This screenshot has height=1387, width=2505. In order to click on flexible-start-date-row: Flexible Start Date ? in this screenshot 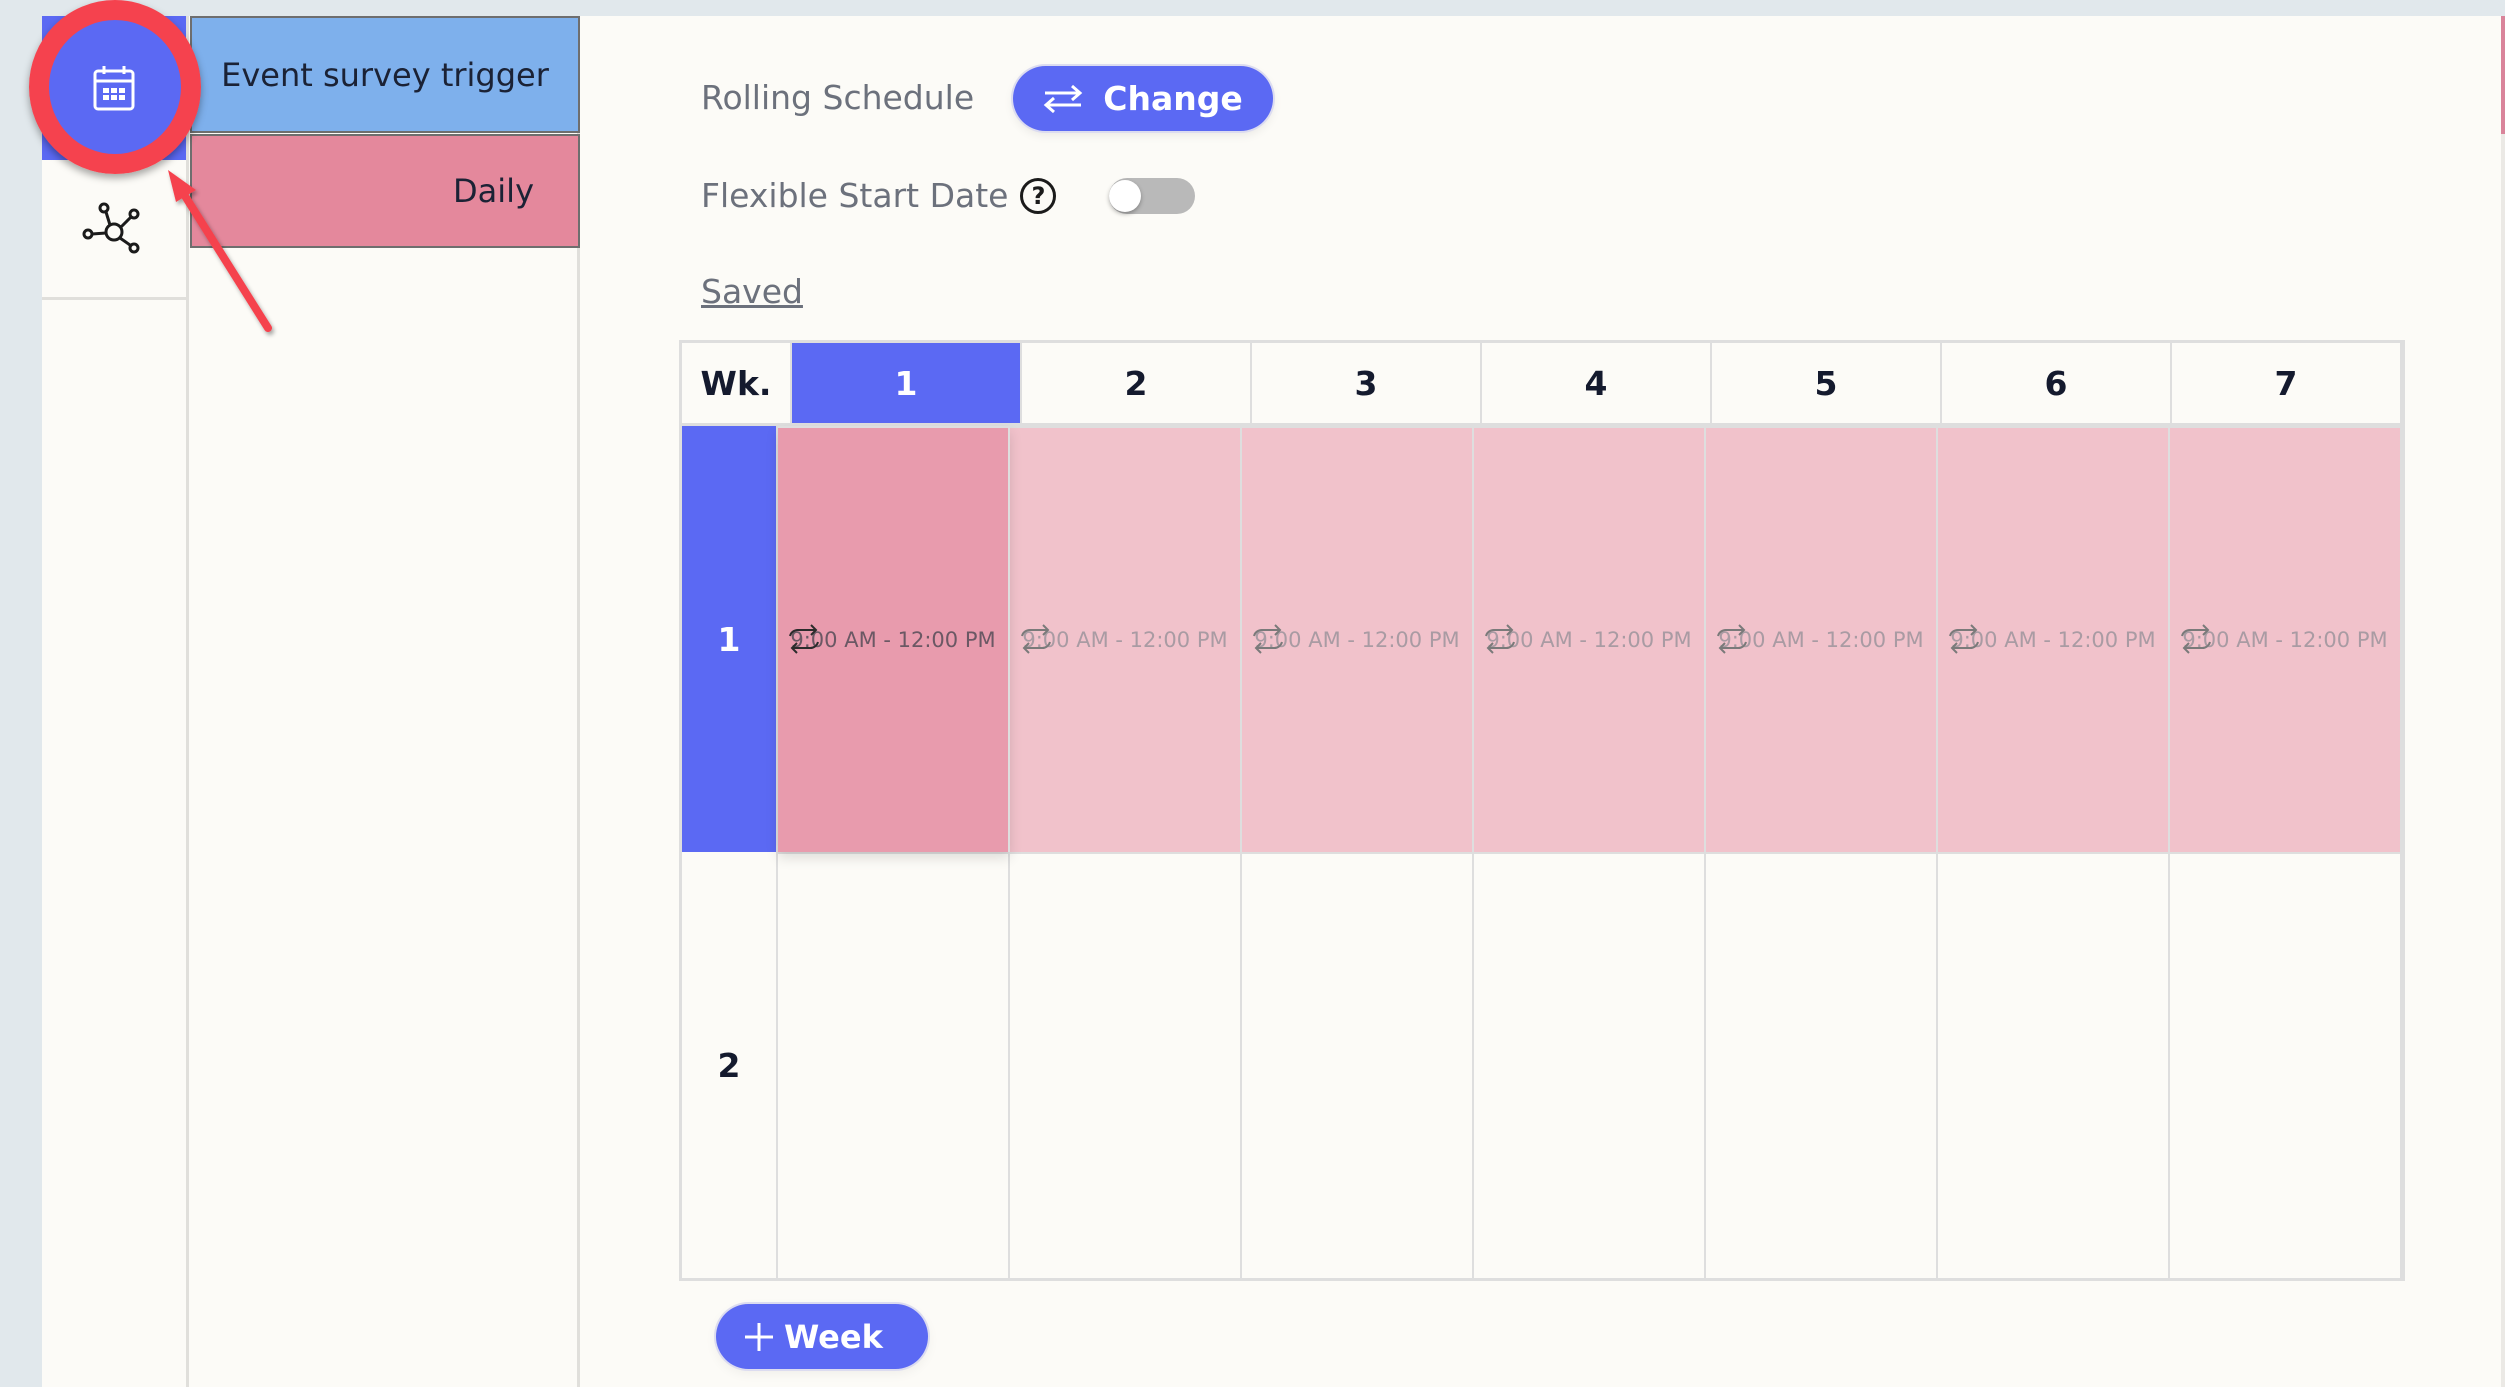, I will do `click(879, 195)`.